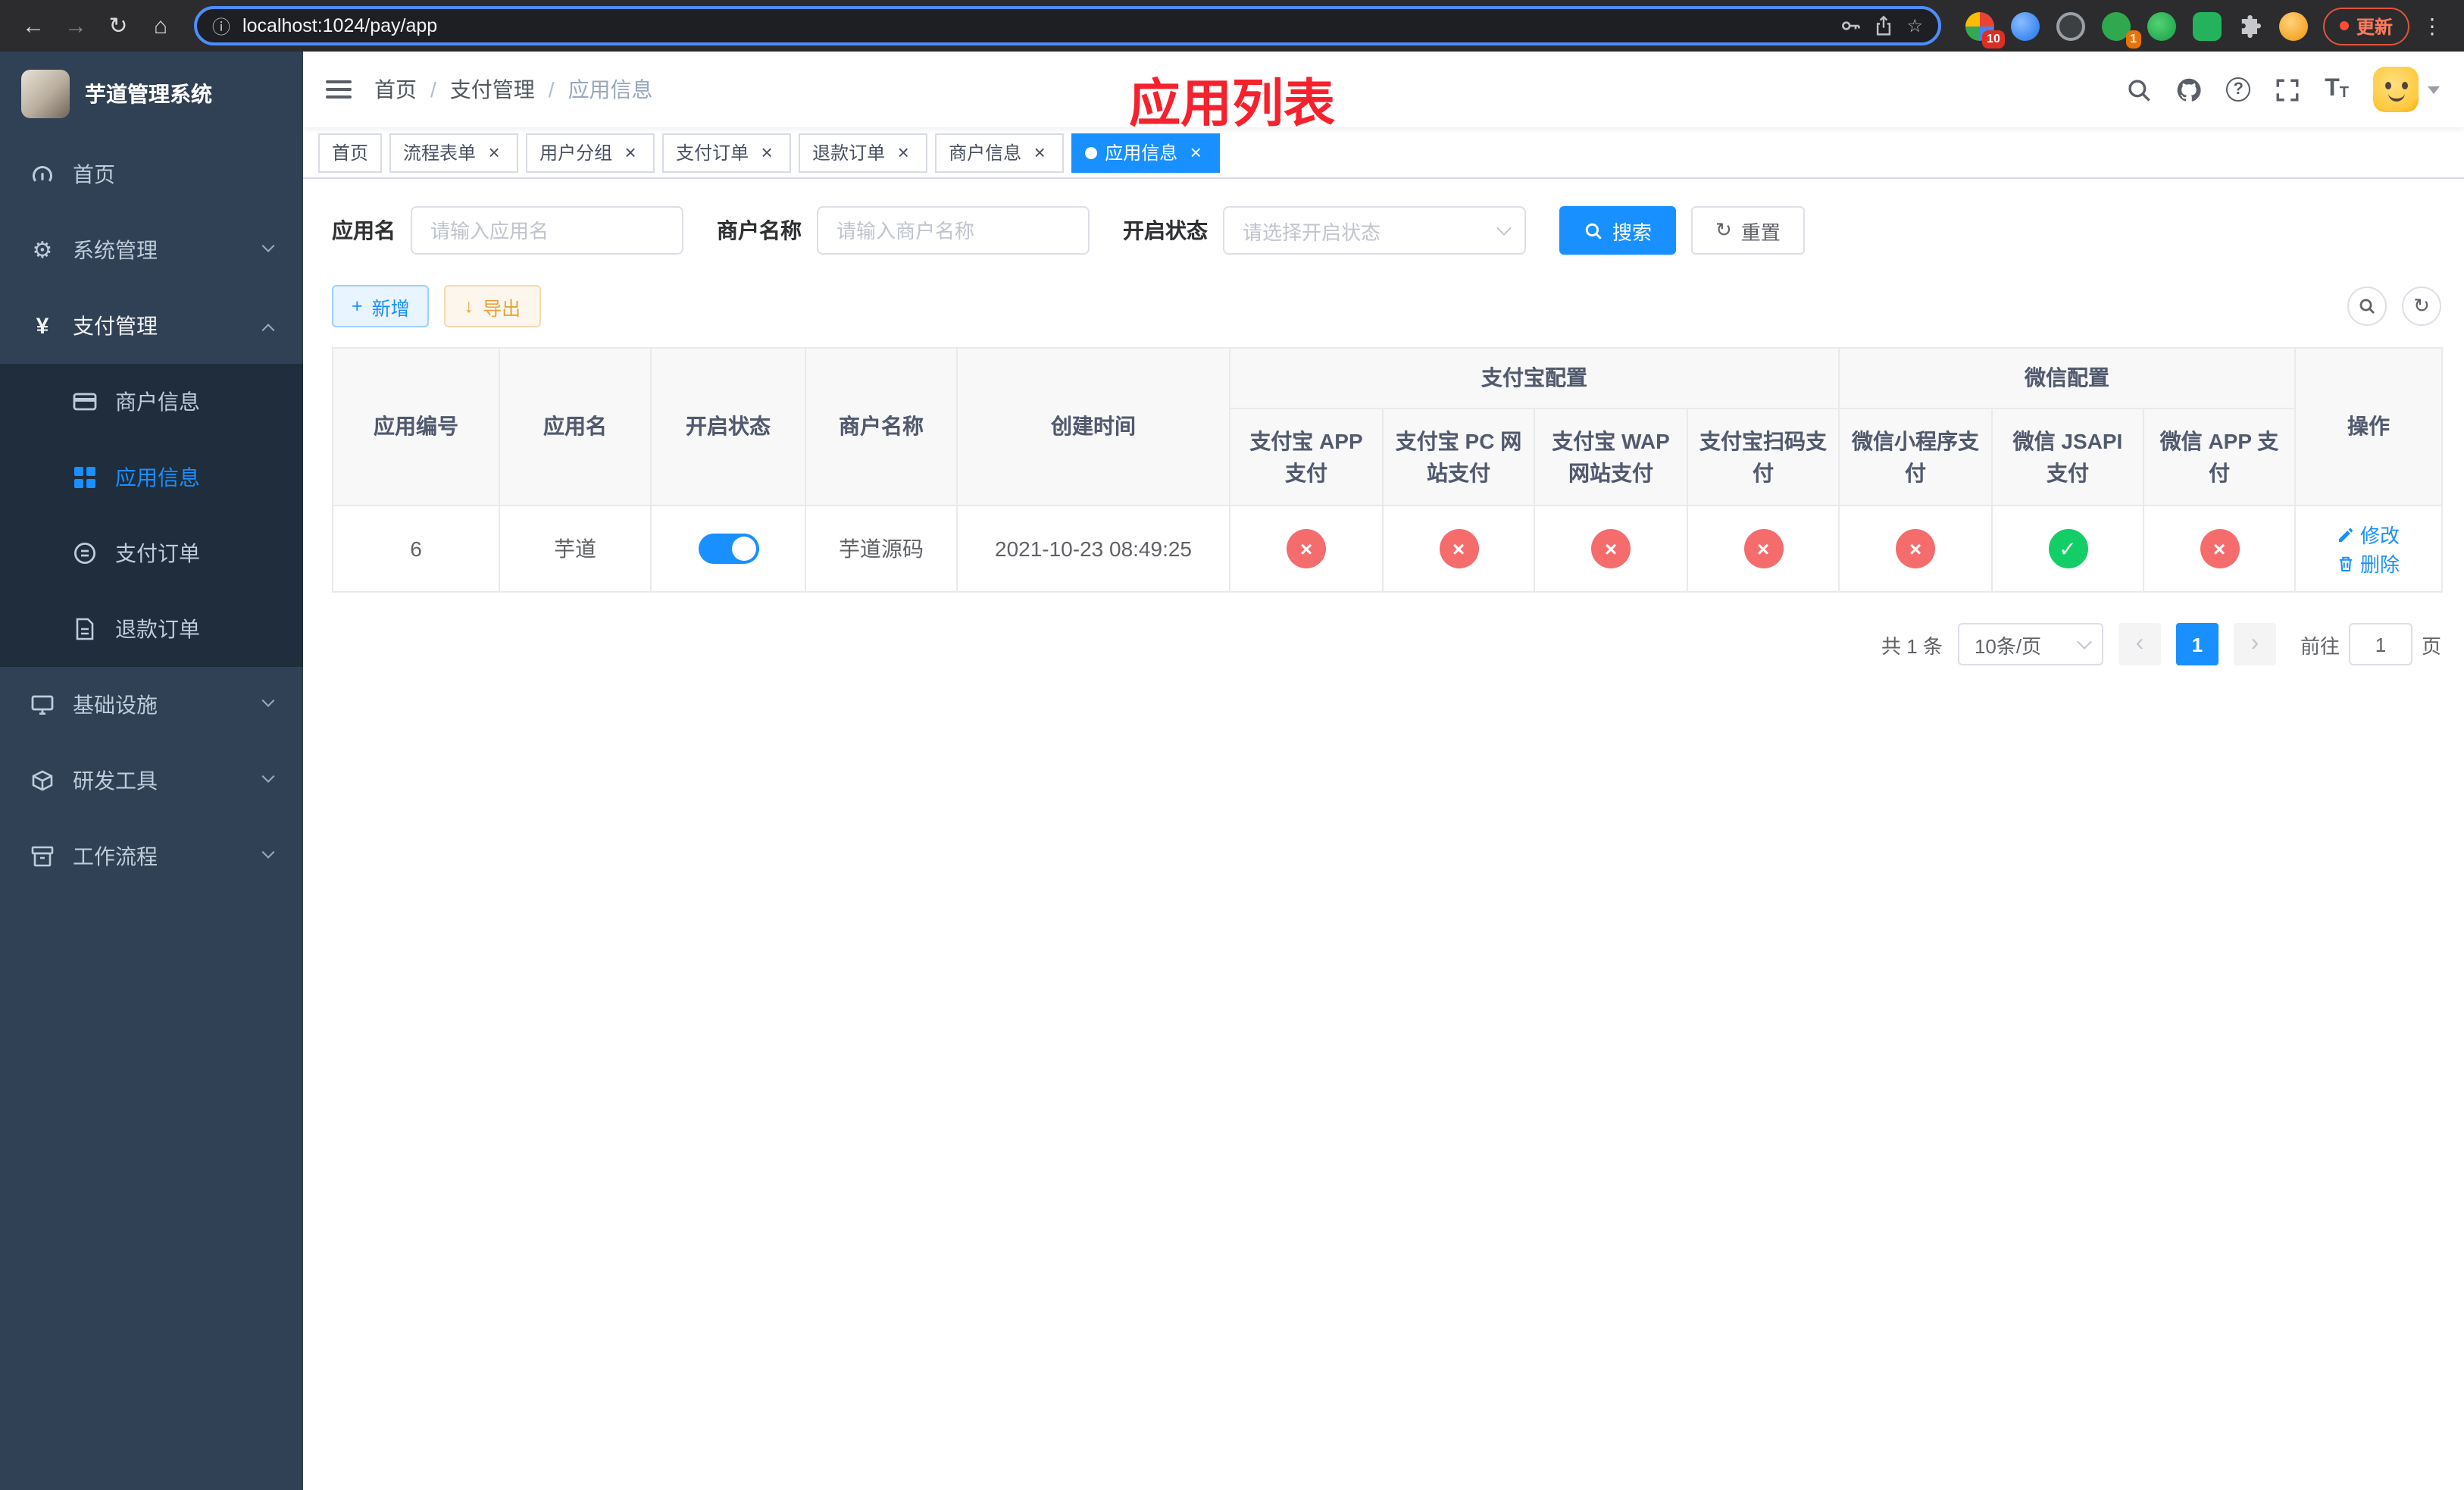  What do you see at coordinates (1850, 26) in the screenshot?
I see `password-key-icon` at bounding box center [1850, 26].